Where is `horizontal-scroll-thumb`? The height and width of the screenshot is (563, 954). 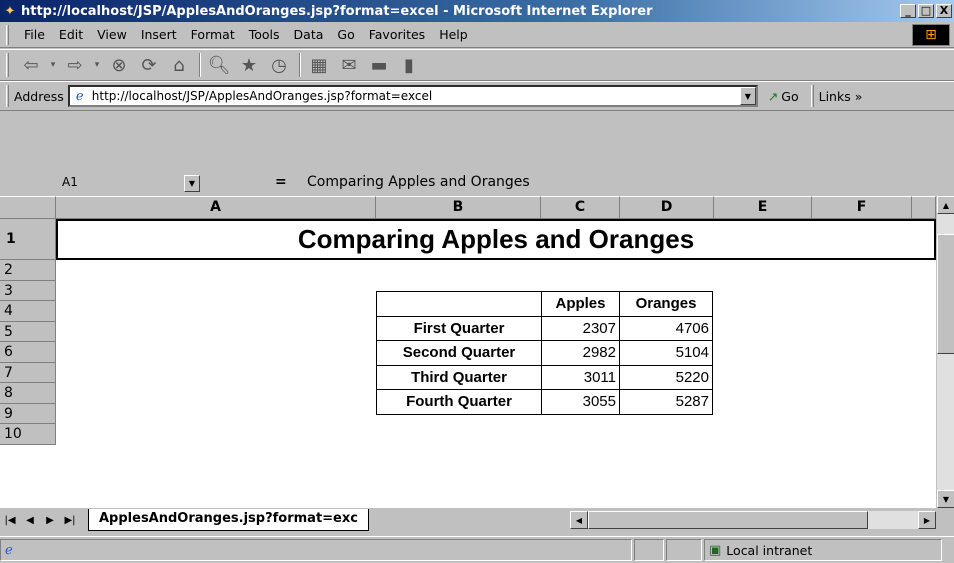 horizontal-scroll-thumb is located at coordinates (728, 520).